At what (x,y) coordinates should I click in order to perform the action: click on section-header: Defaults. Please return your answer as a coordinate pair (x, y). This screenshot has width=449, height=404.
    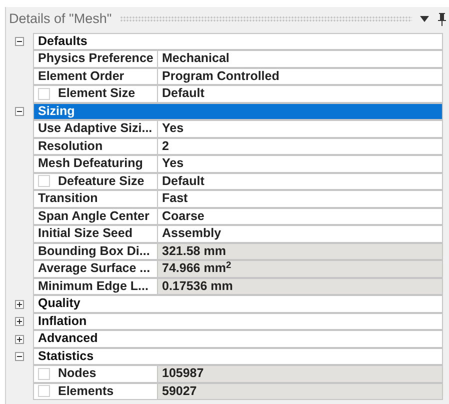
    Looking at the image, I should click on (238, 41).